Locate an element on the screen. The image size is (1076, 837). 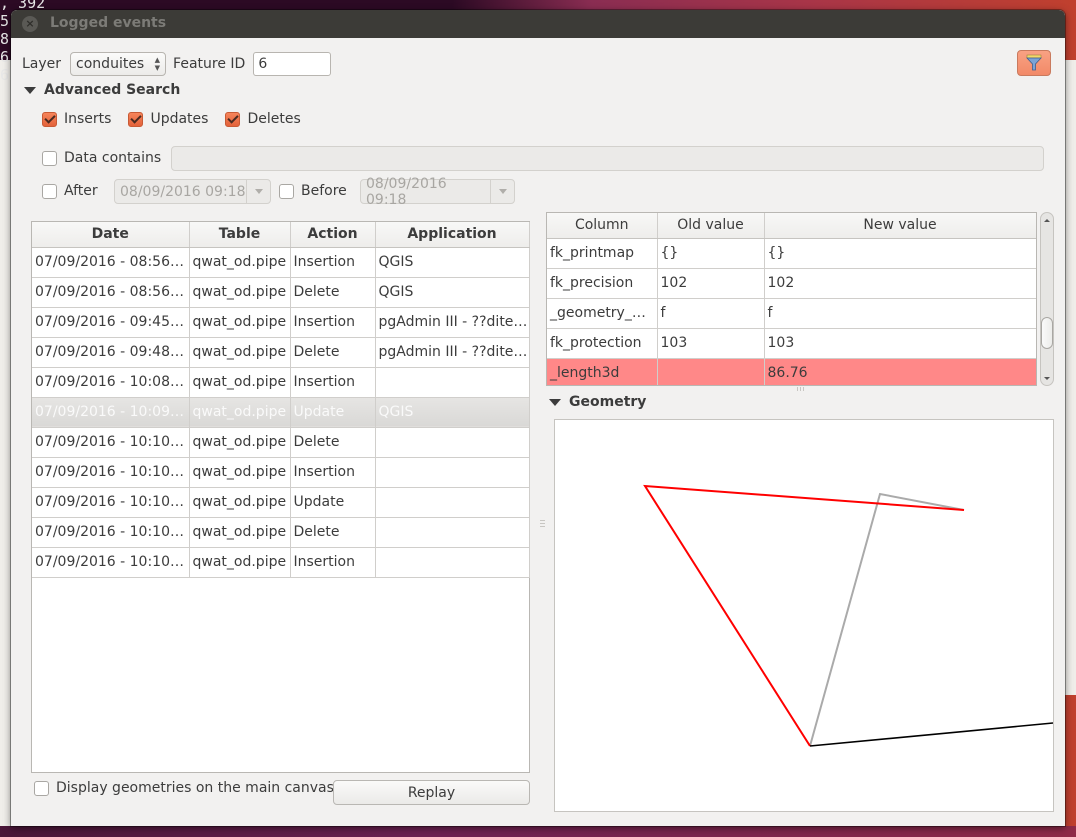
horizontal-splitter-handle is located at coordinates (800, 389).